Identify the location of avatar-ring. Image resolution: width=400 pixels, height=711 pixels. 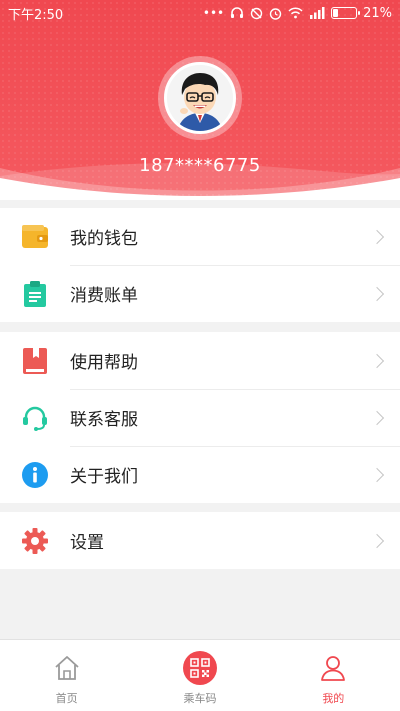
(200, 98).